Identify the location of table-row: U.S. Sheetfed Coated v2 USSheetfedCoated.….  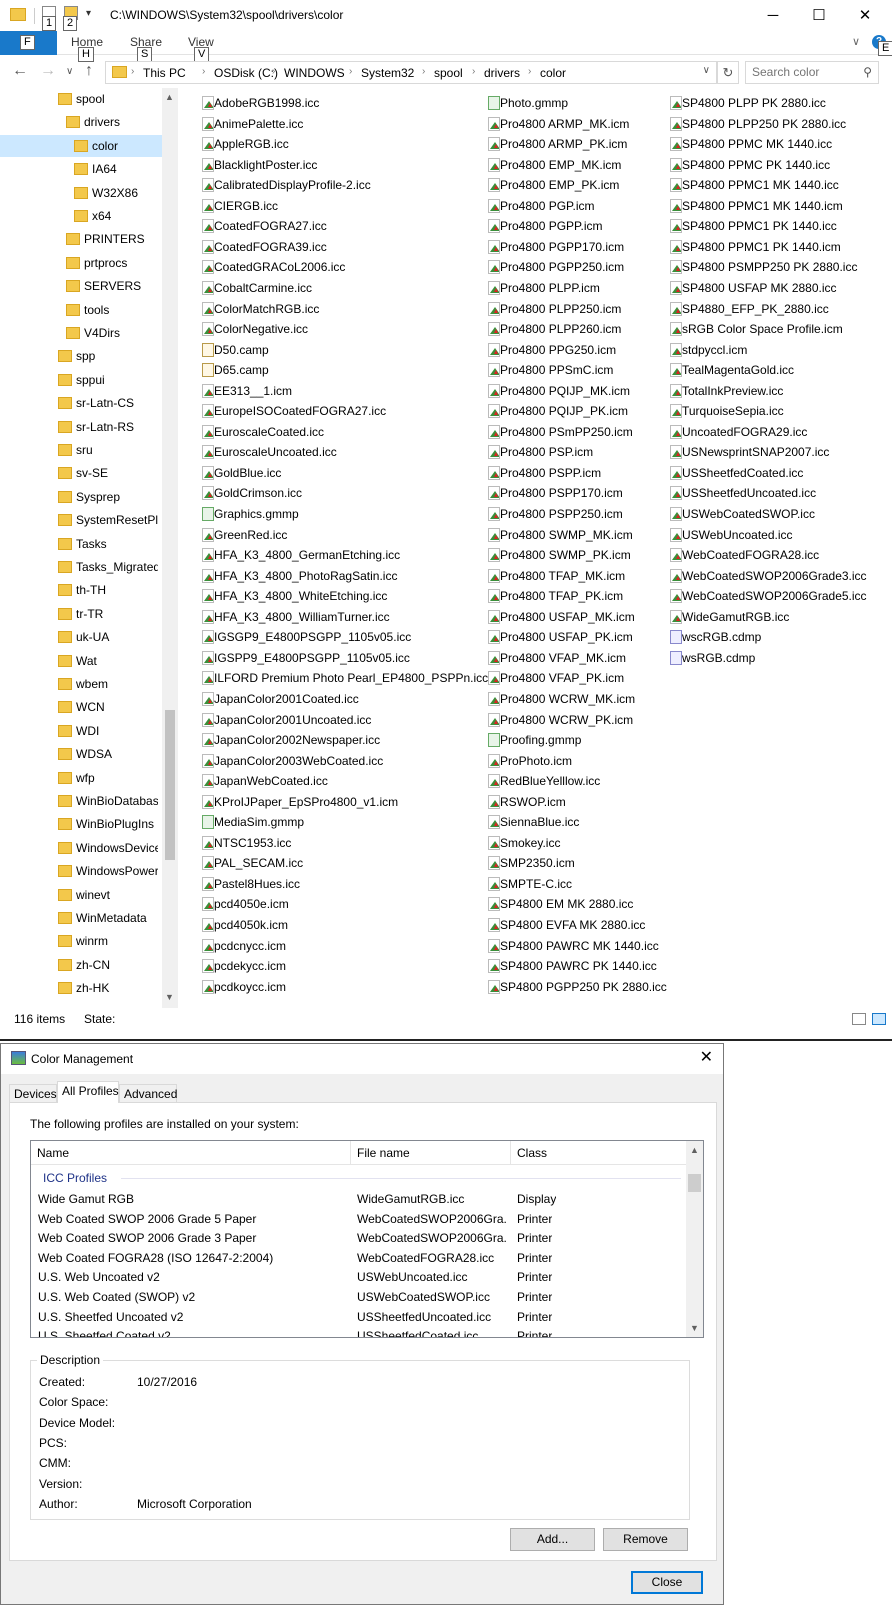
(358, 1331).